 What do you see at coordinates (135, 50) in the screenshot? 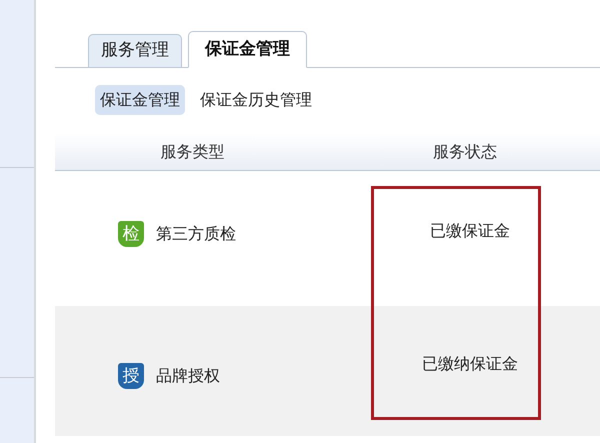
I see `tab: 服务管理` at bounding box center [135, 50].